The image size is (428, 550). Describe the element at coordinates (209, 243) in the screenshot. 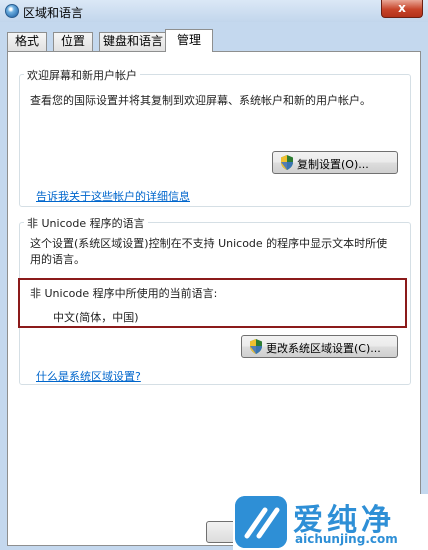

I see `non-unicode-description-1: 这个设置(系统区域设置)控制在不支持 Unicode 的程序中显示文本时所使` at that location.